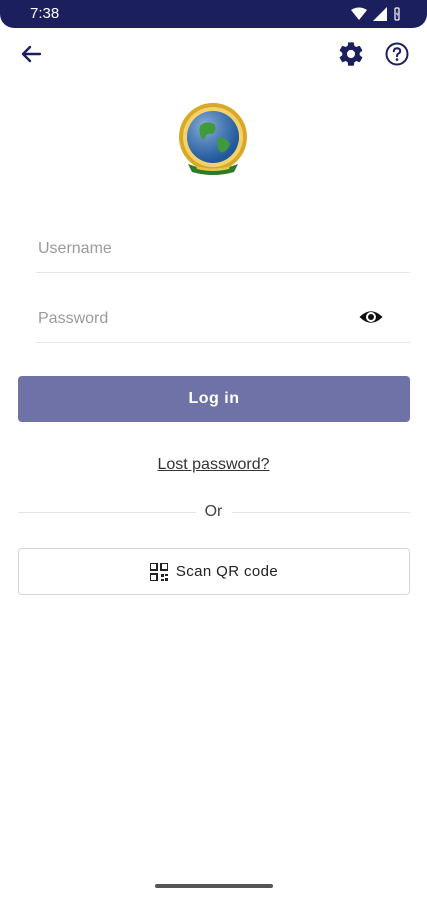  I want to click on eye-icon, so click(371, 317).